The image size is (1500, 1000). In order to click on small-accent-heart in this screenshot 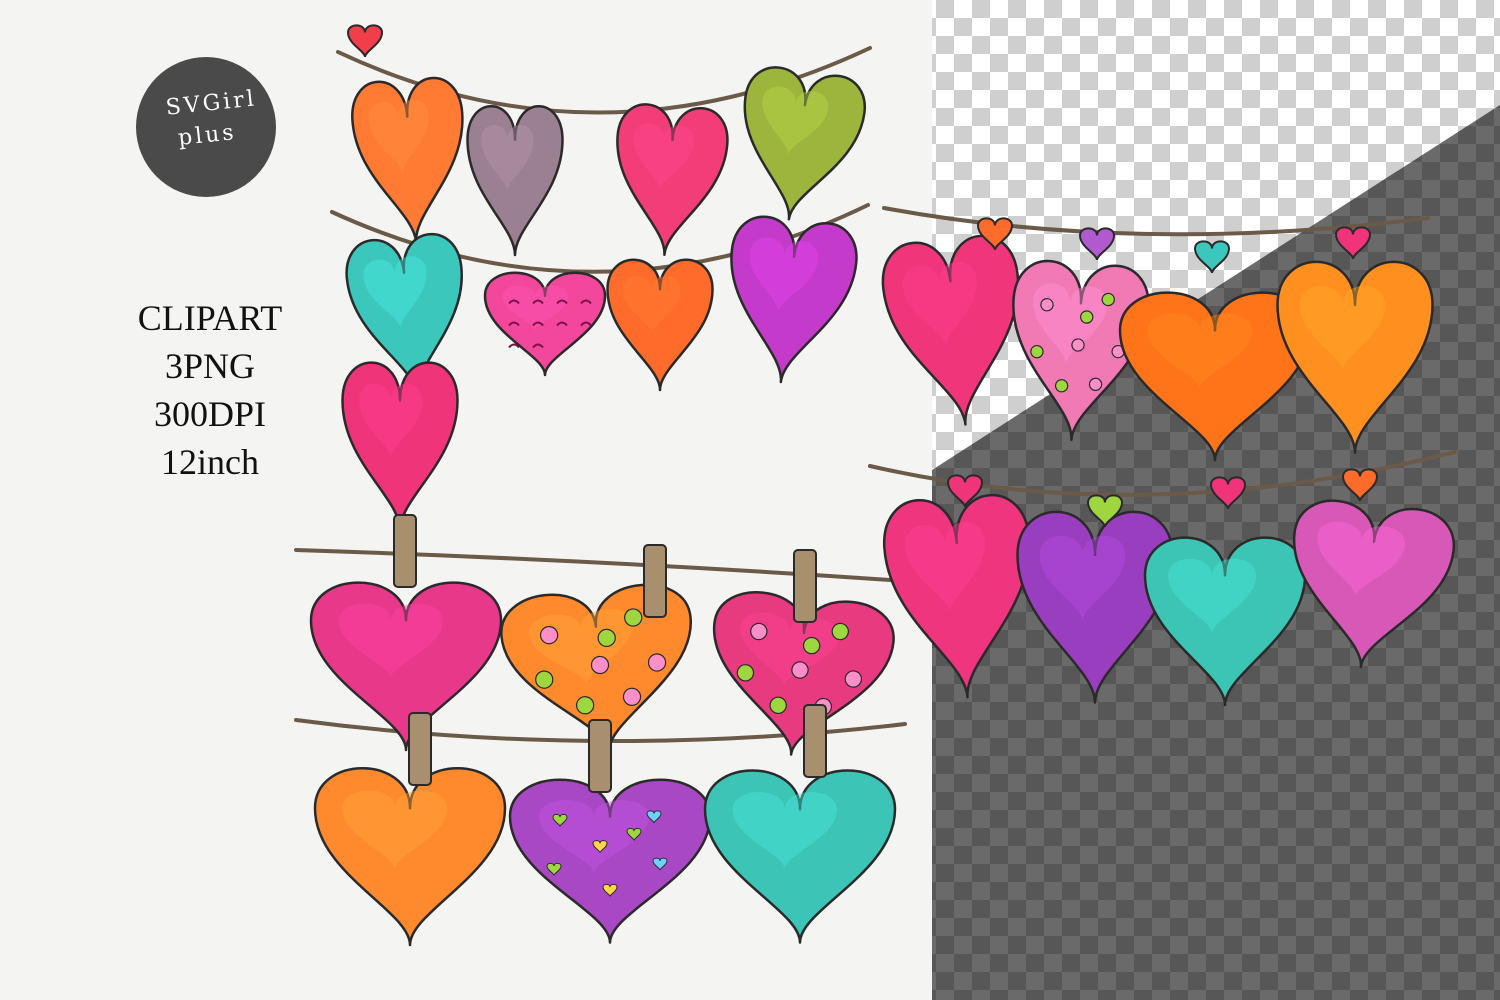, I will do `click(365, 41)`.